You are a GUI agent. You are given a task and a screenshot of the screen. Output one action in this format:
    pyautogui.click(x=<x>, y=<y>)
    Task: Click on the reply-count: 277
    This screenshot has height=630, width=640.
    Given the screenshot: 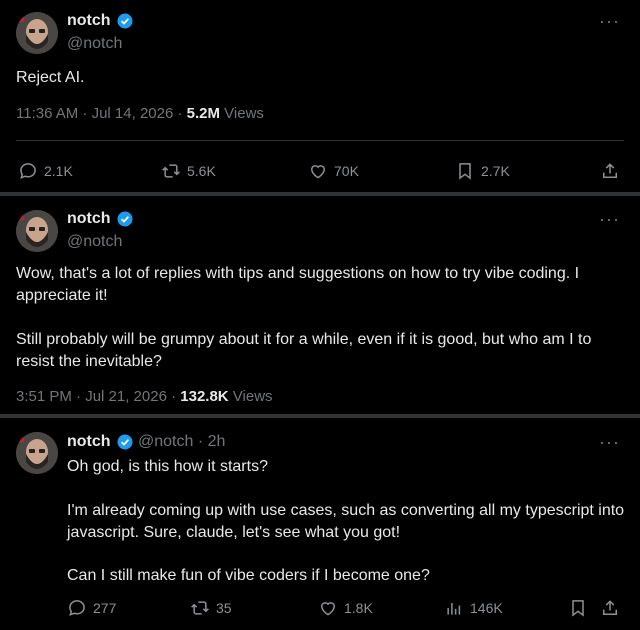 What is the action you would take?
    pyautogui.click(x=105, y=608)
    